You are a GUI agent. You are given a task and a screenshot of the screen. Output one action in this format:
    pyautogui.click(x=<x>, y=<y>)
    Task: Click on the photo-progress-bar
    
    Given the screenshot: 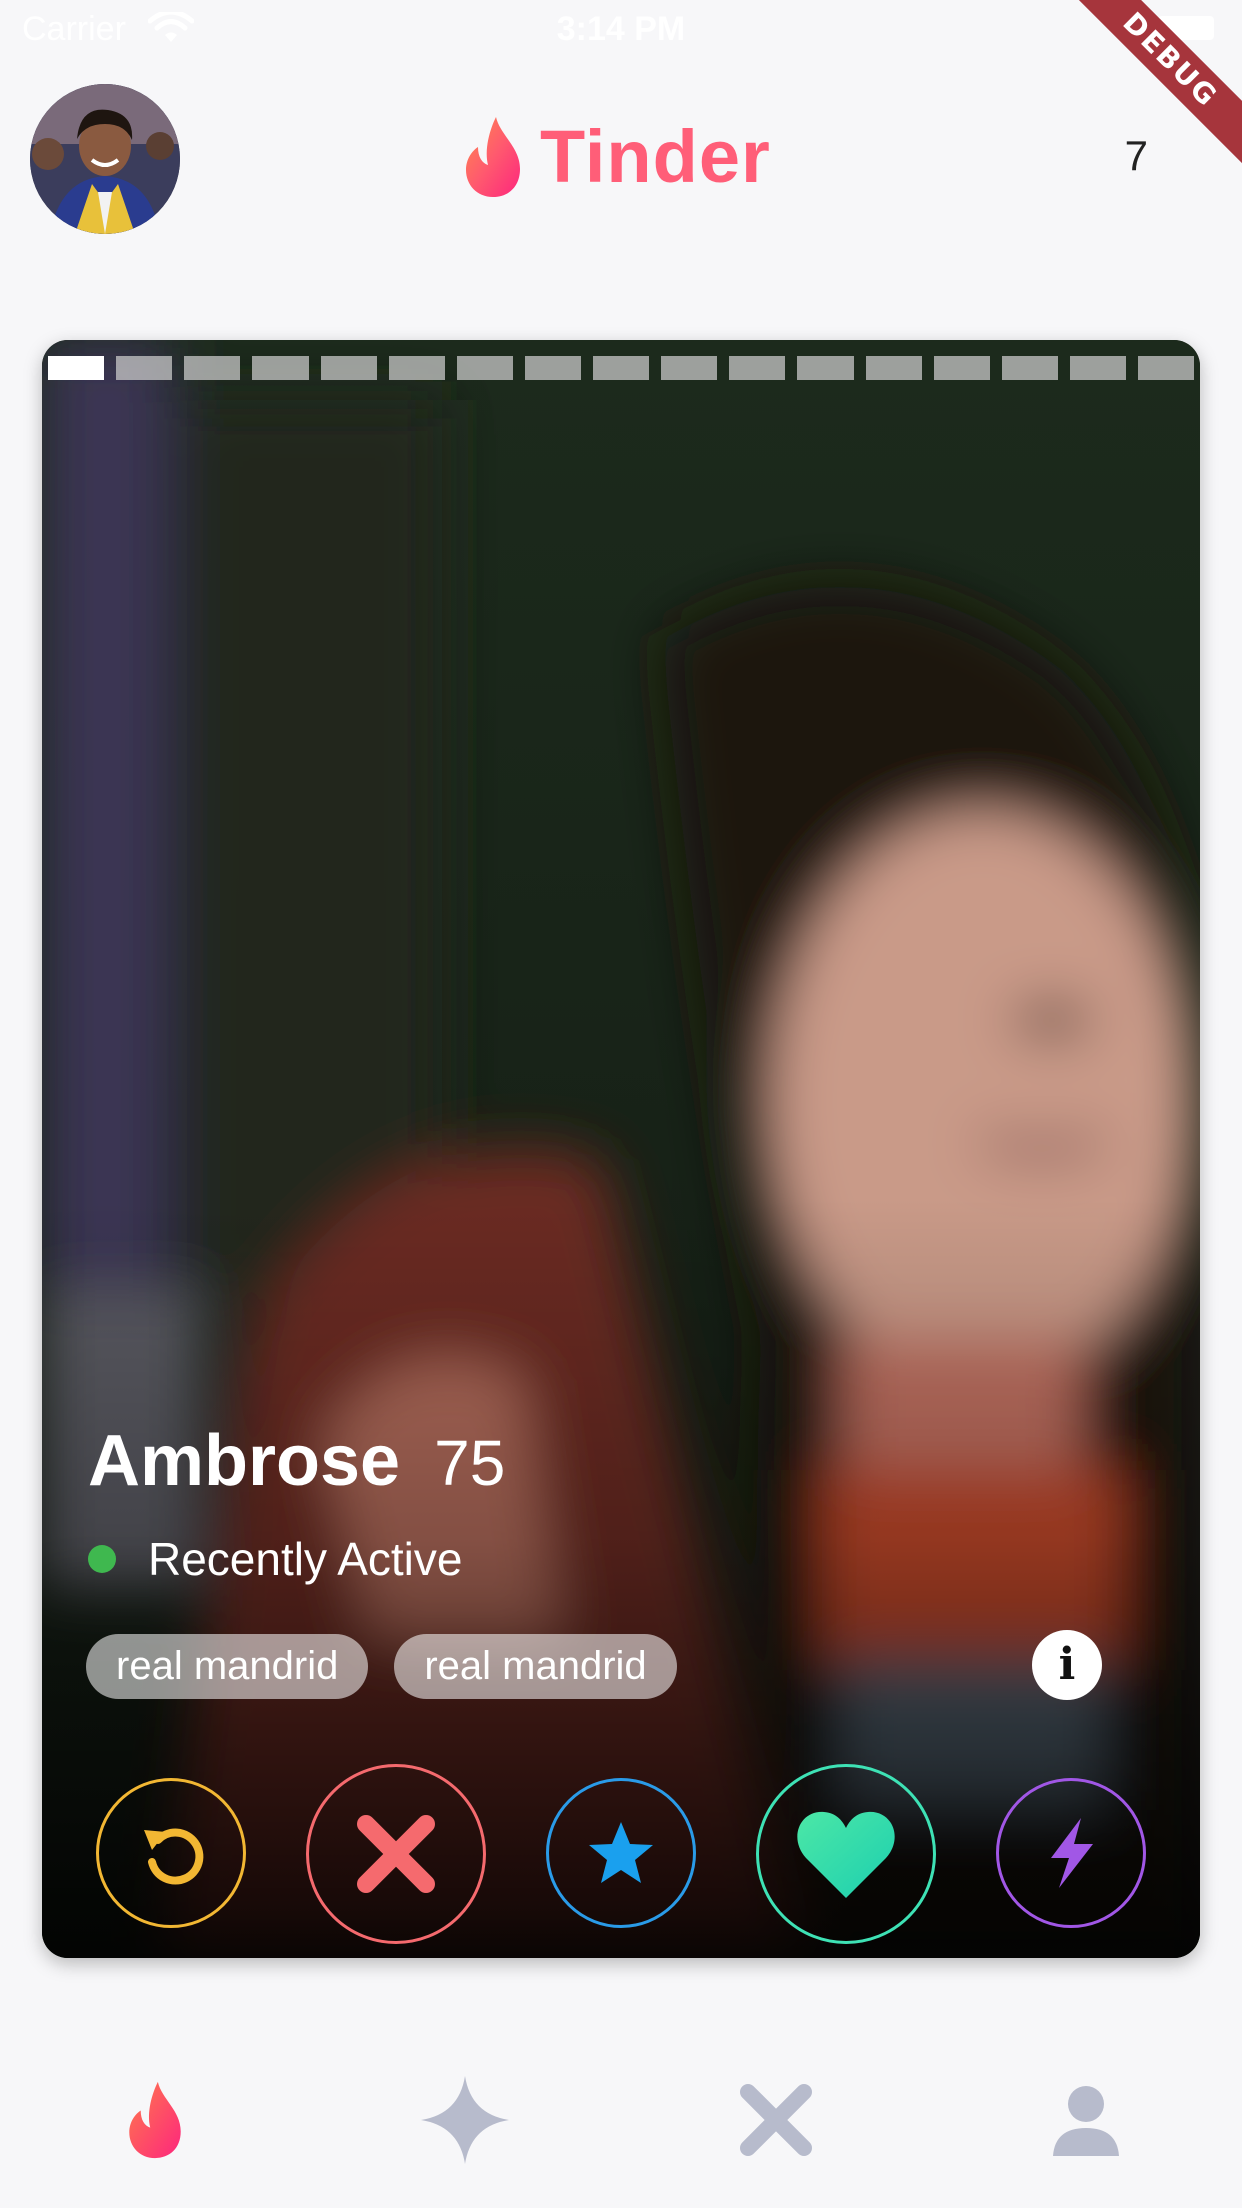 What is the action you would take?
    pyautogui.click(x=621, y=368)
    